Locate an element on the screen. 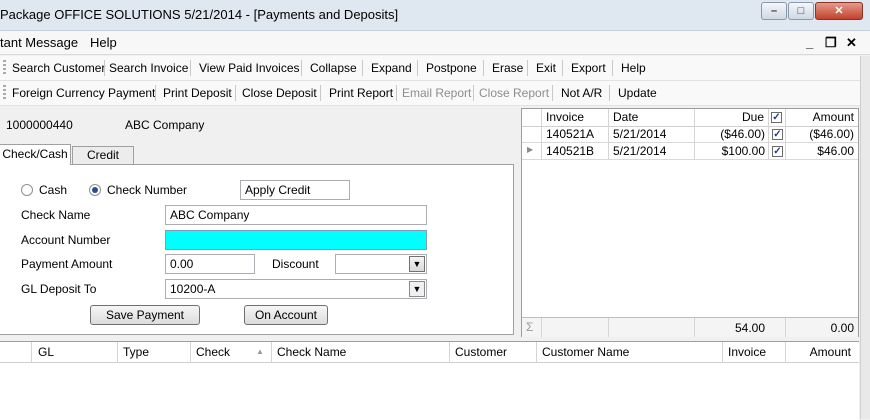 This screenshot has width=870, height=420. tab-credit-card: Credit Card is located at coordinates (103, 162).